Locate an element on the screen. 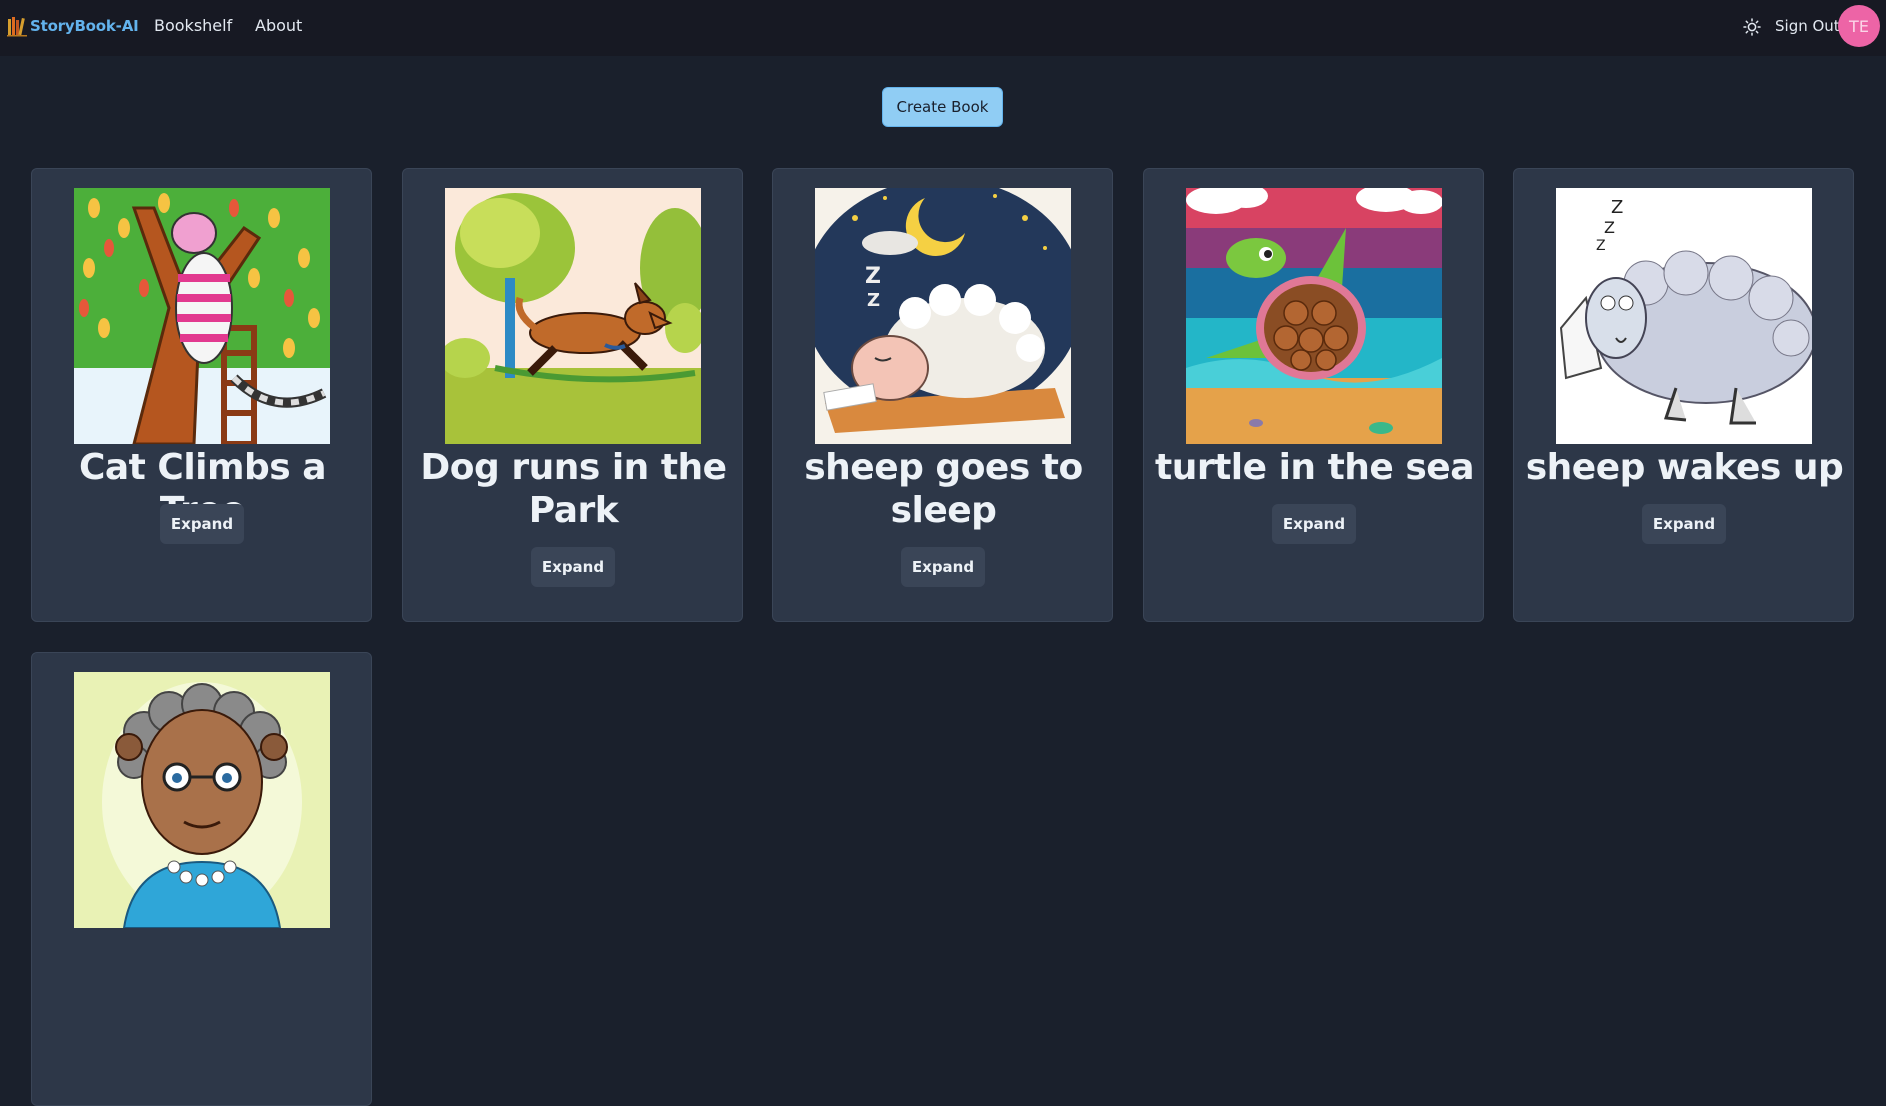 The width and height of the screenshot is (1886, 1106). create-book-button: Create Book is located at coordinates (942, 107).